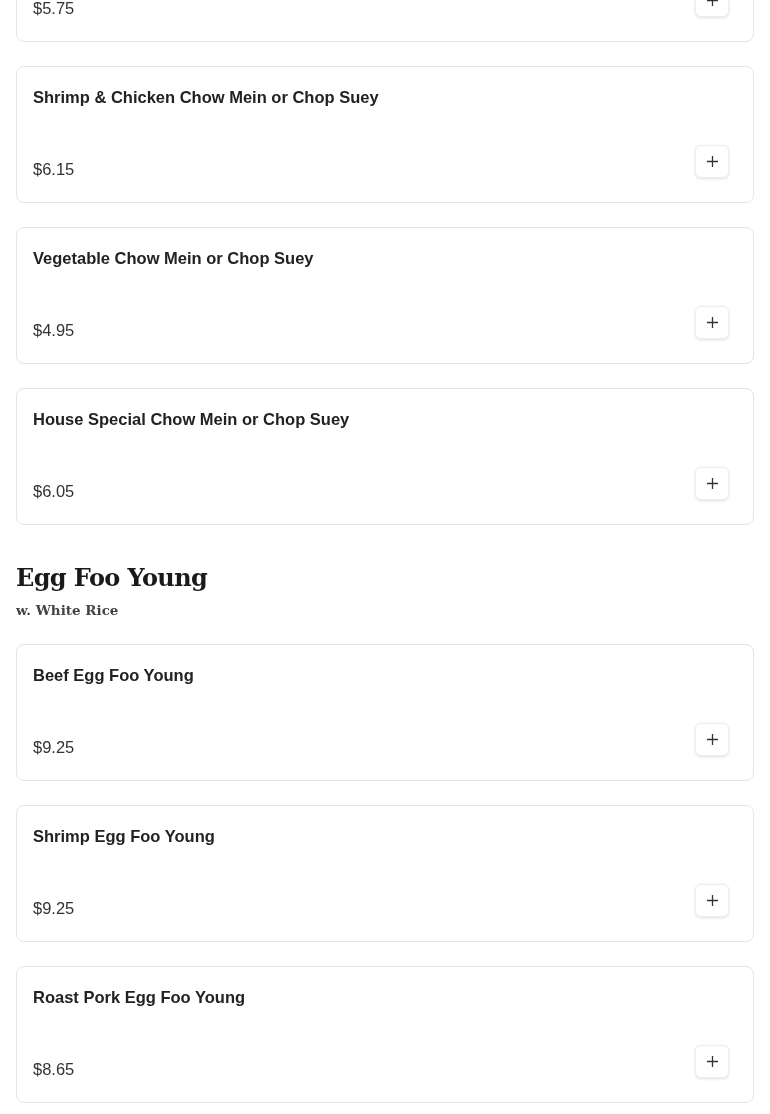 The height and width of the screenshot is (1114, 770). Describe the element at coordinates (385, 456) in the screenshot. I see `menu-item-card: House Special Chow Mein or Chop Suey $6.05` at that location.